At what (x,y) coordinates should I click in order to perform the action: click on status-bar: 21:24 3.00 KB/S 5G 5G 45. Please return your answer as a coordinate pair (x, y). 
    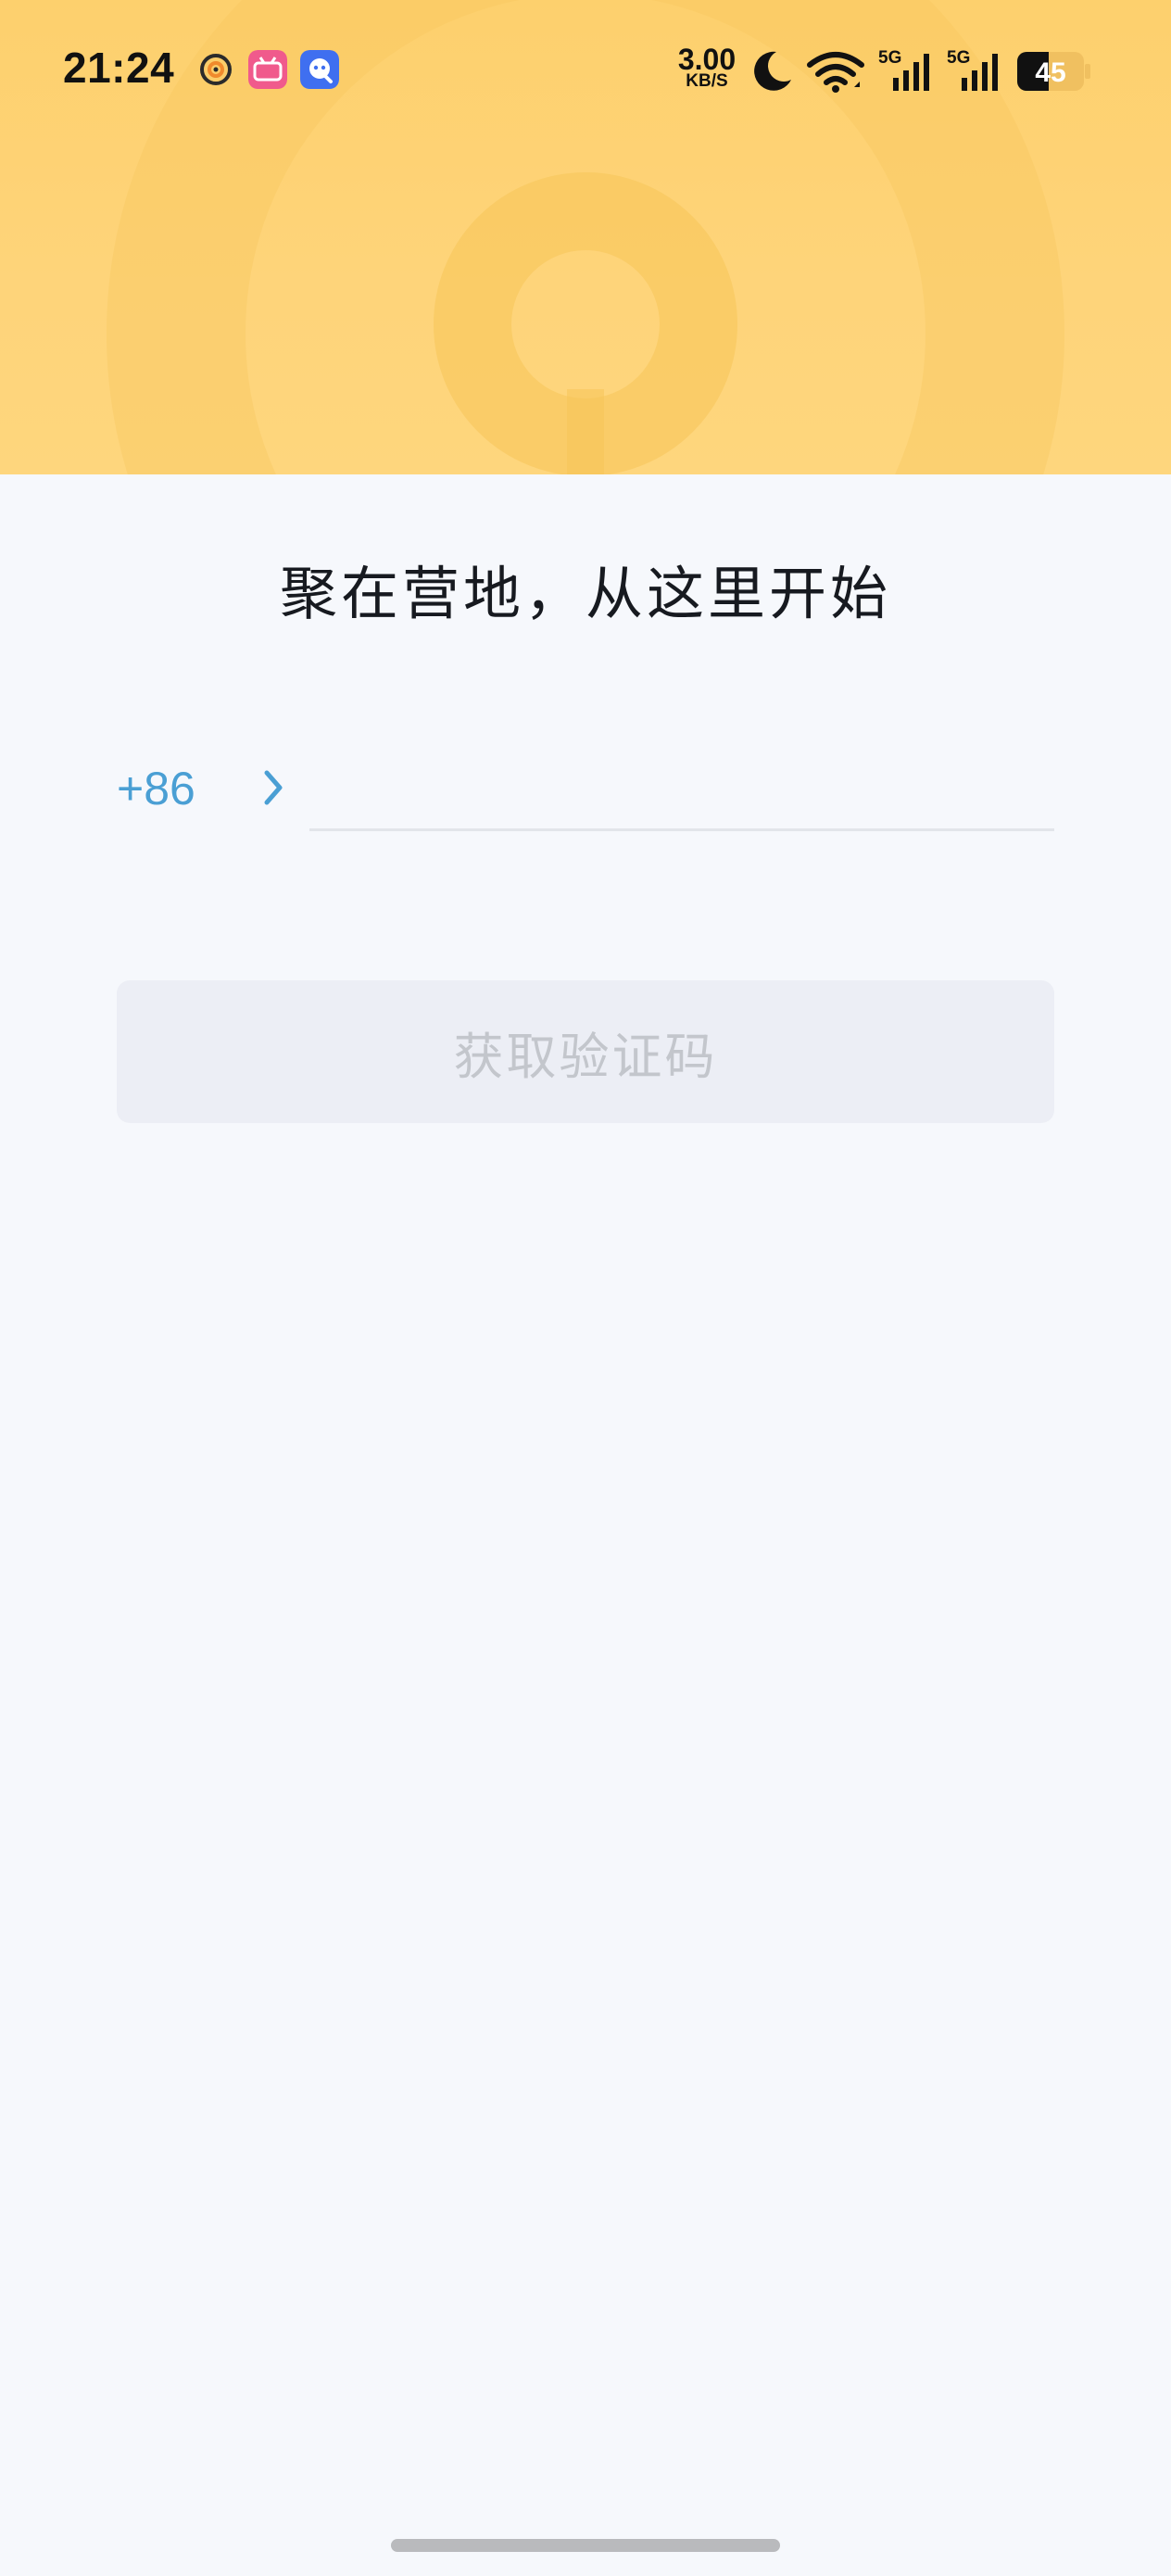
    Looking at the image, I should click on (585, 69).